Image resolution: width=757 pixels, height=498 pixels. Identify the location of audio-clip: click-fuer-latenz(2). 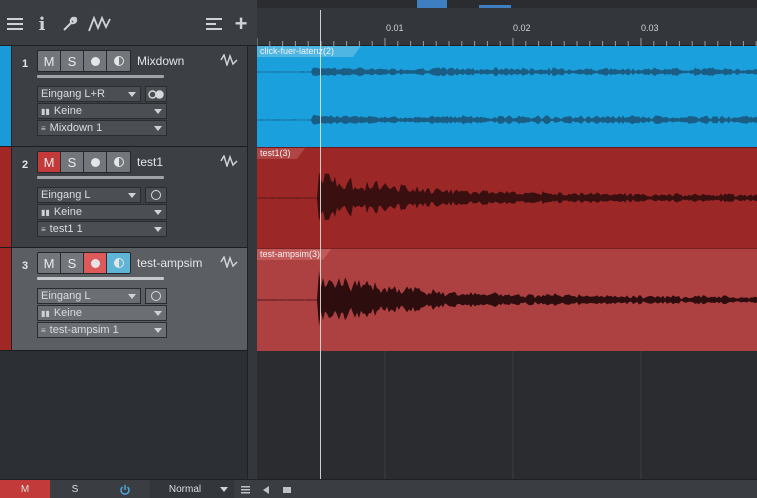
(507, 96).